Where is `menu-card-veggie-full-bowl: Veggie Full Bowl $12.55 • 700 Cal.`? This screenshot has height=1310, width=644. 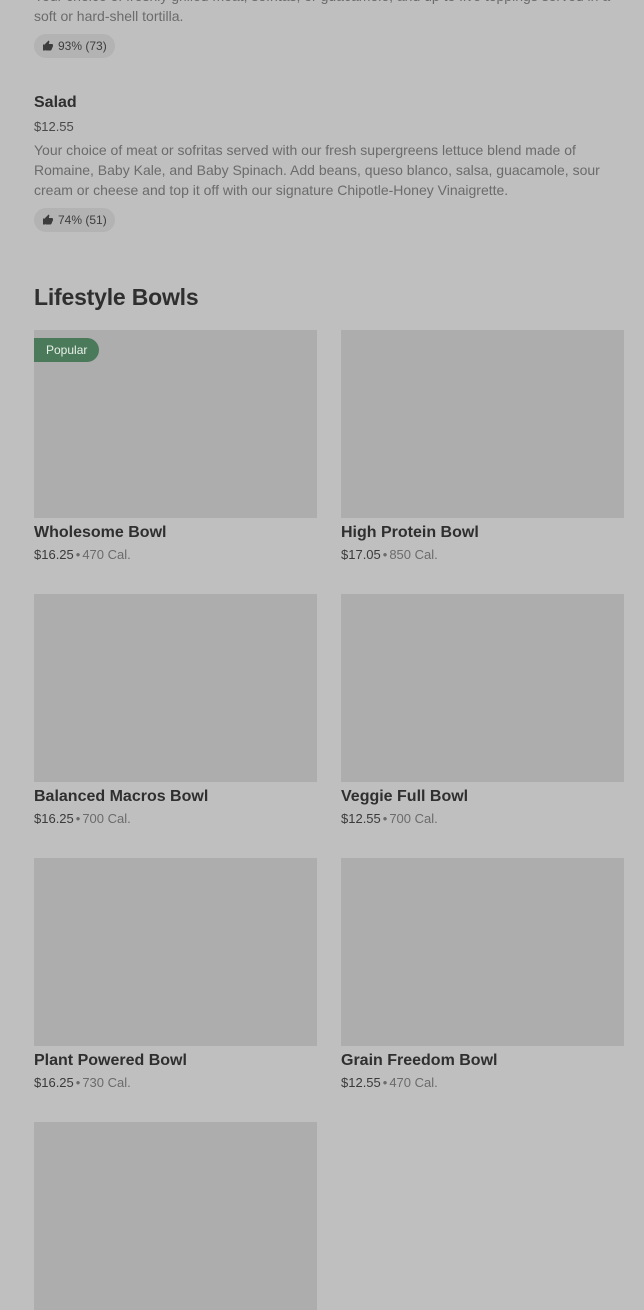
menu-card-veggie-full-bowl: Veggie Full Bowl $12.55 • 700 Cal. is located at coordinates (482, 711).